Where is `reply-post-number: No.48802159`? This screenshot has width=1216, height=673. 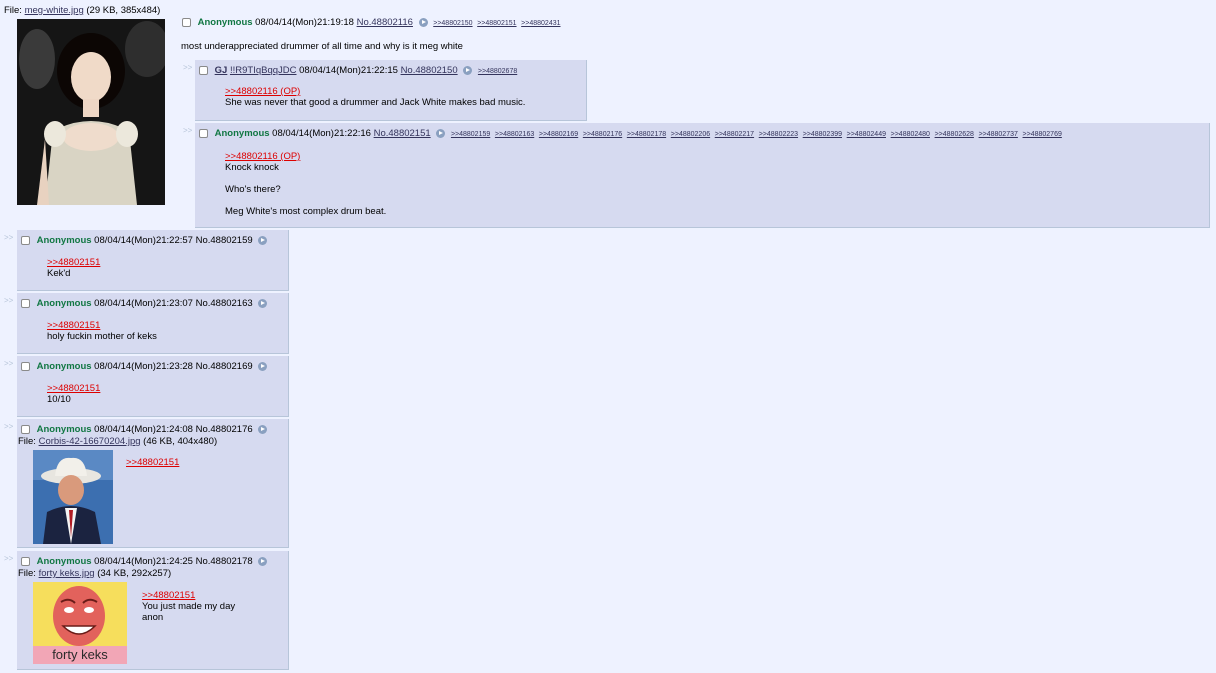 reply-post-number: No.48802159 is located at coordinates (224, 240).